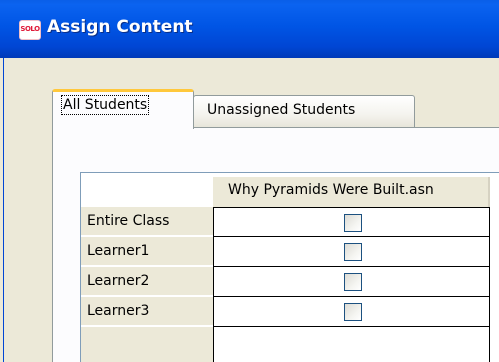 The image size is (499, 362). I want to click on grid-corner-cell, so click(147, 192).